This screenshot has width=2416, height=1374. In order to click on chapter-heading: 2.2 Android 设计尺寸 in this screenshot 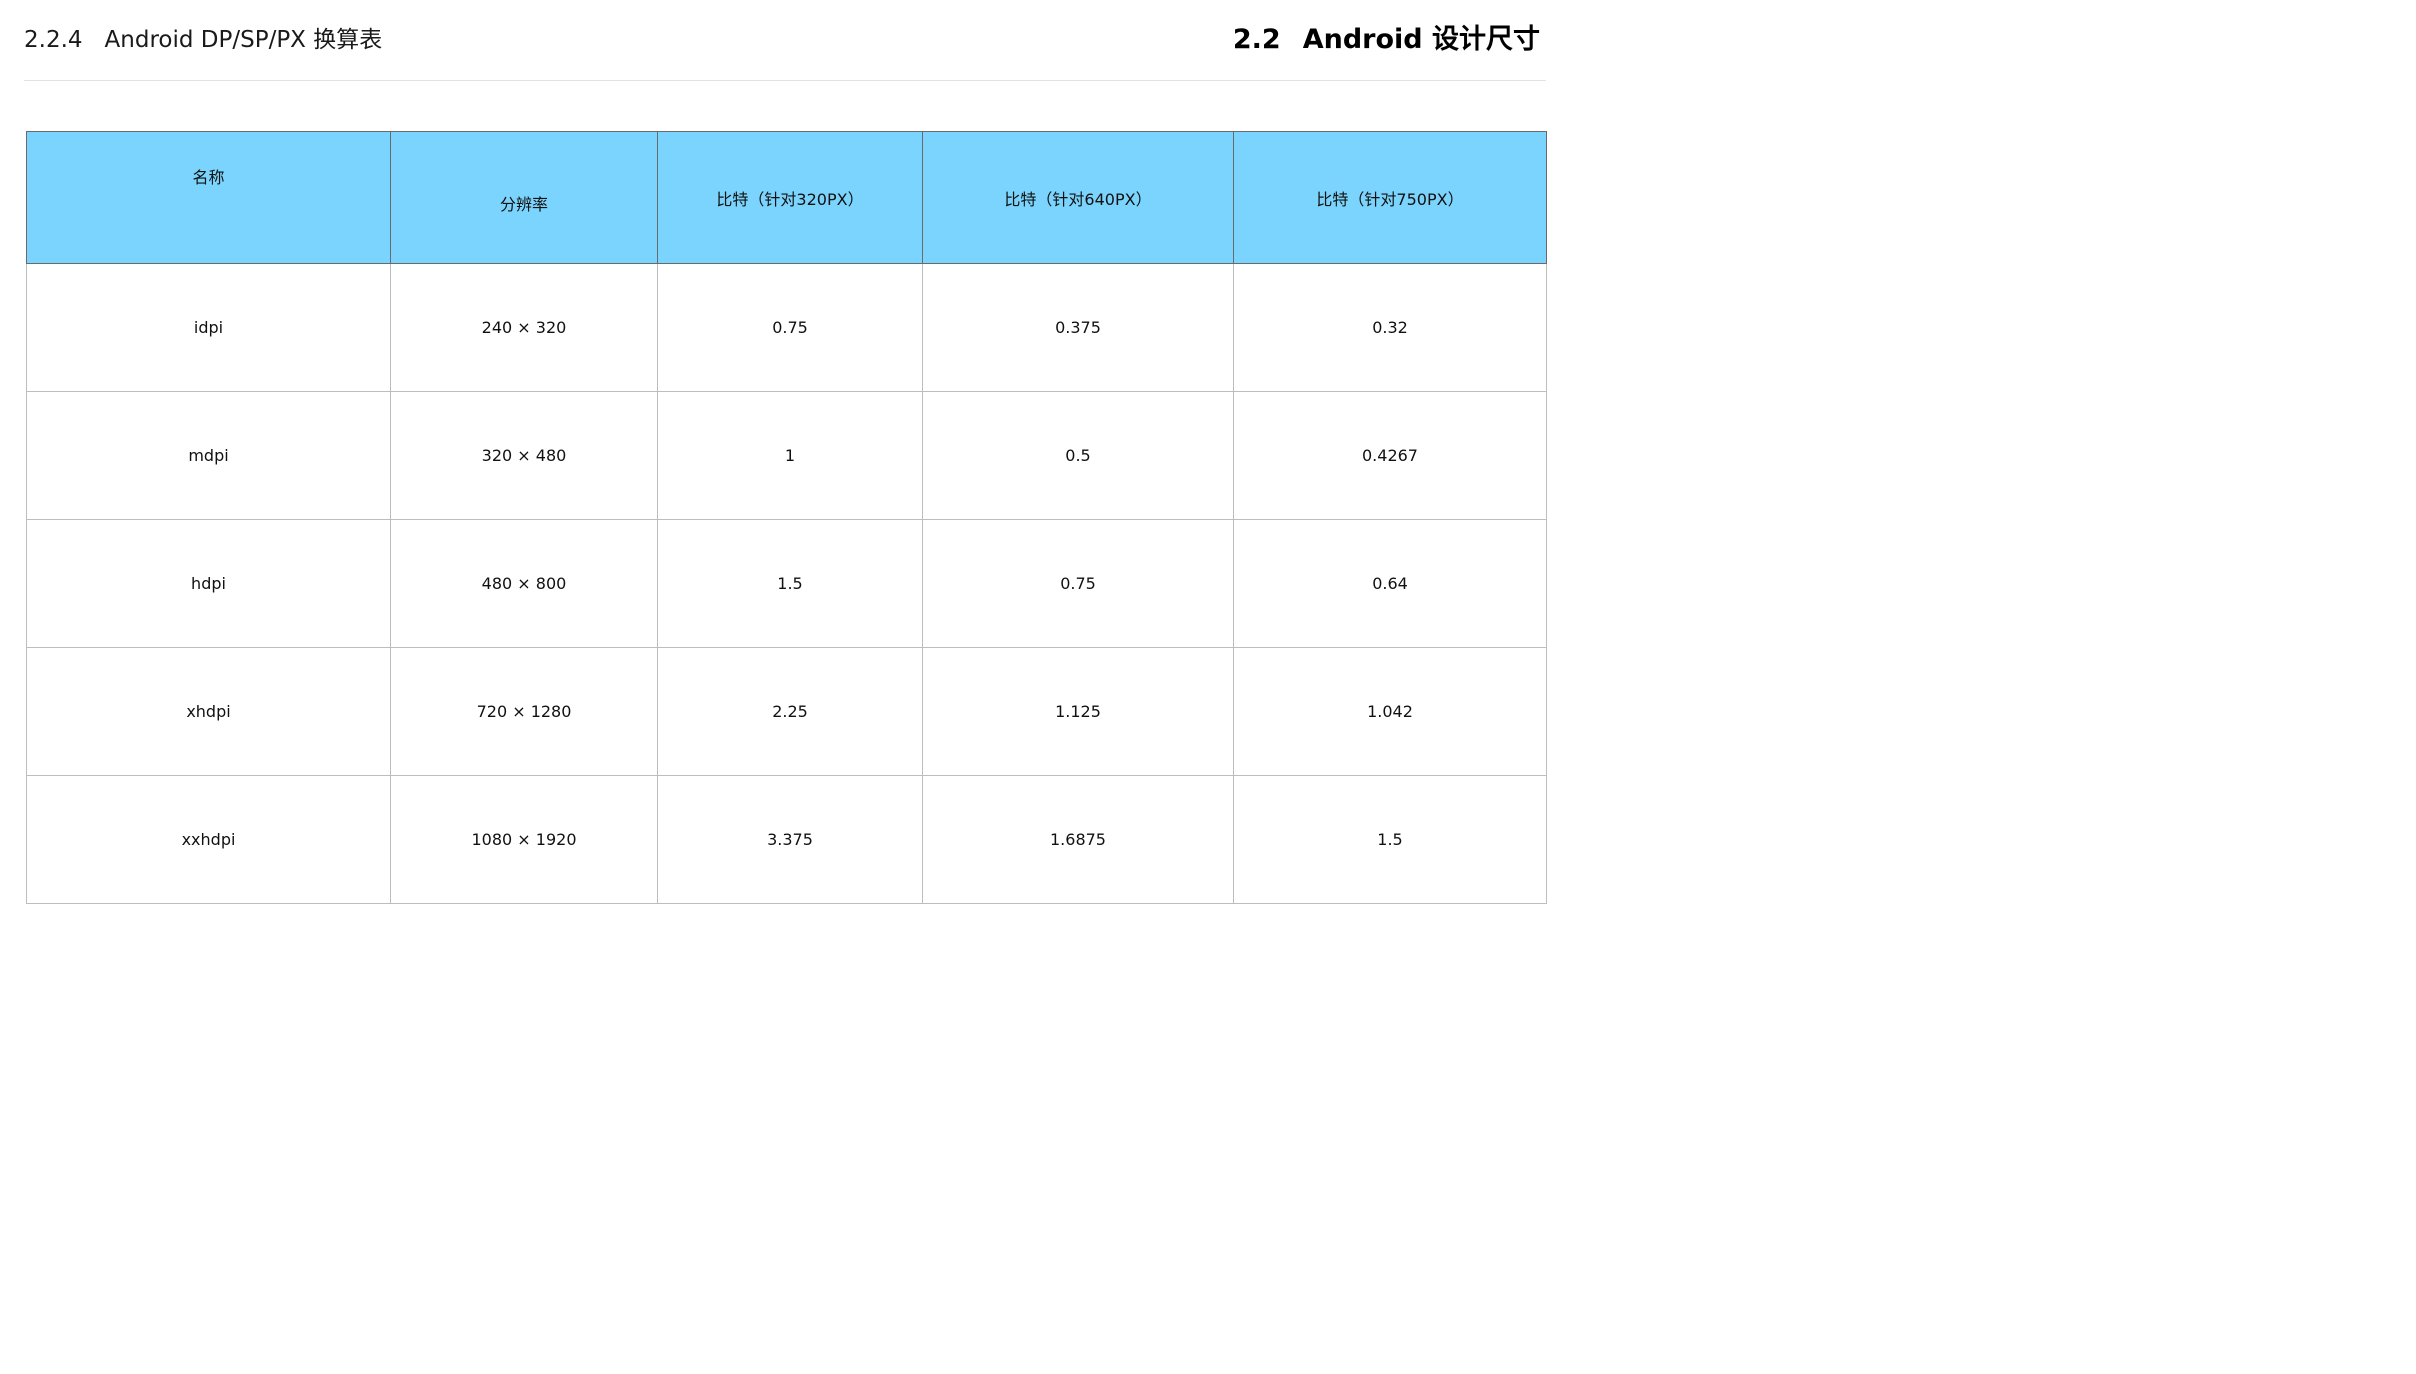, I will do `click(1386, 40)`.